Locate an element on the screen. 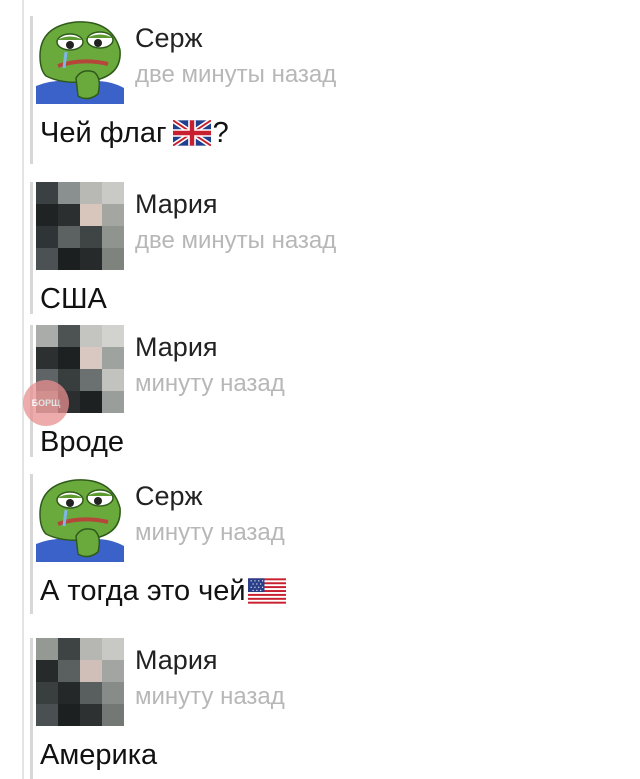  comment-body: США is located at coordinates (73, 299).